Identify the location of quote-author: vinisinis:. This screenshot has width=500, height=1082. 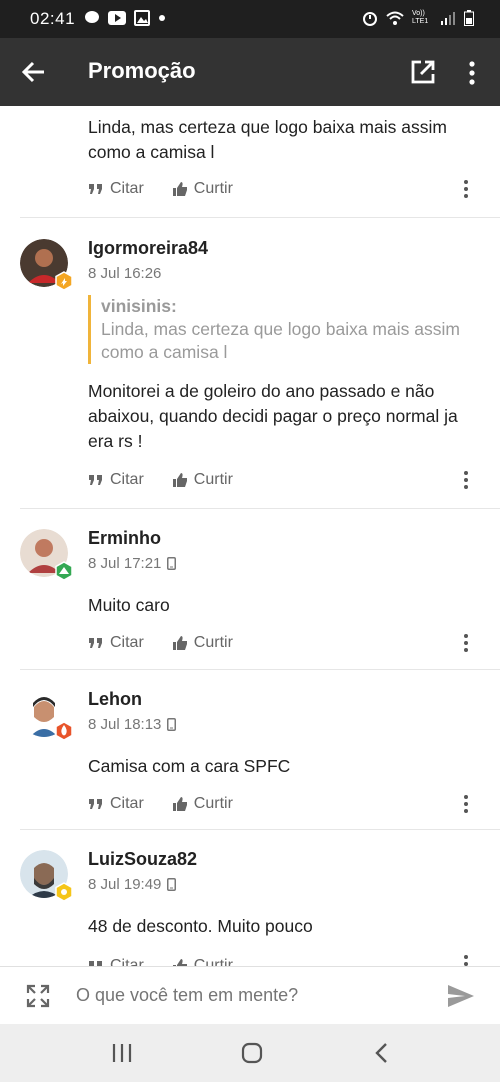
(139, 306).